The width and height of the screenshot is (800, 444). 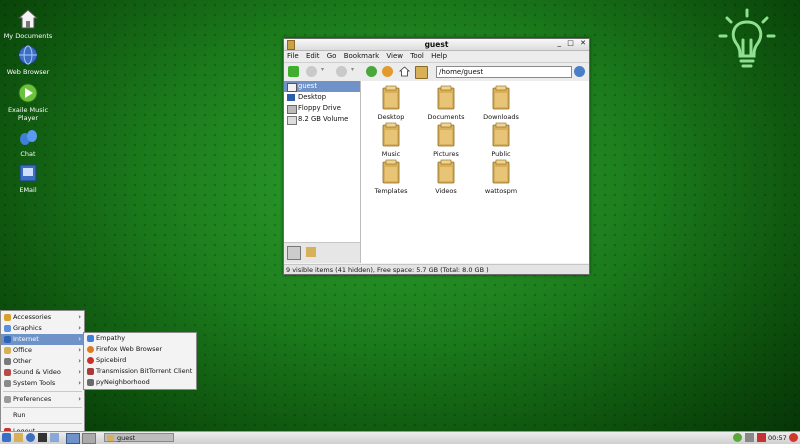 I want to click on menu-item-sound-video: Sound & Video ›, so click(x=42, y=372).